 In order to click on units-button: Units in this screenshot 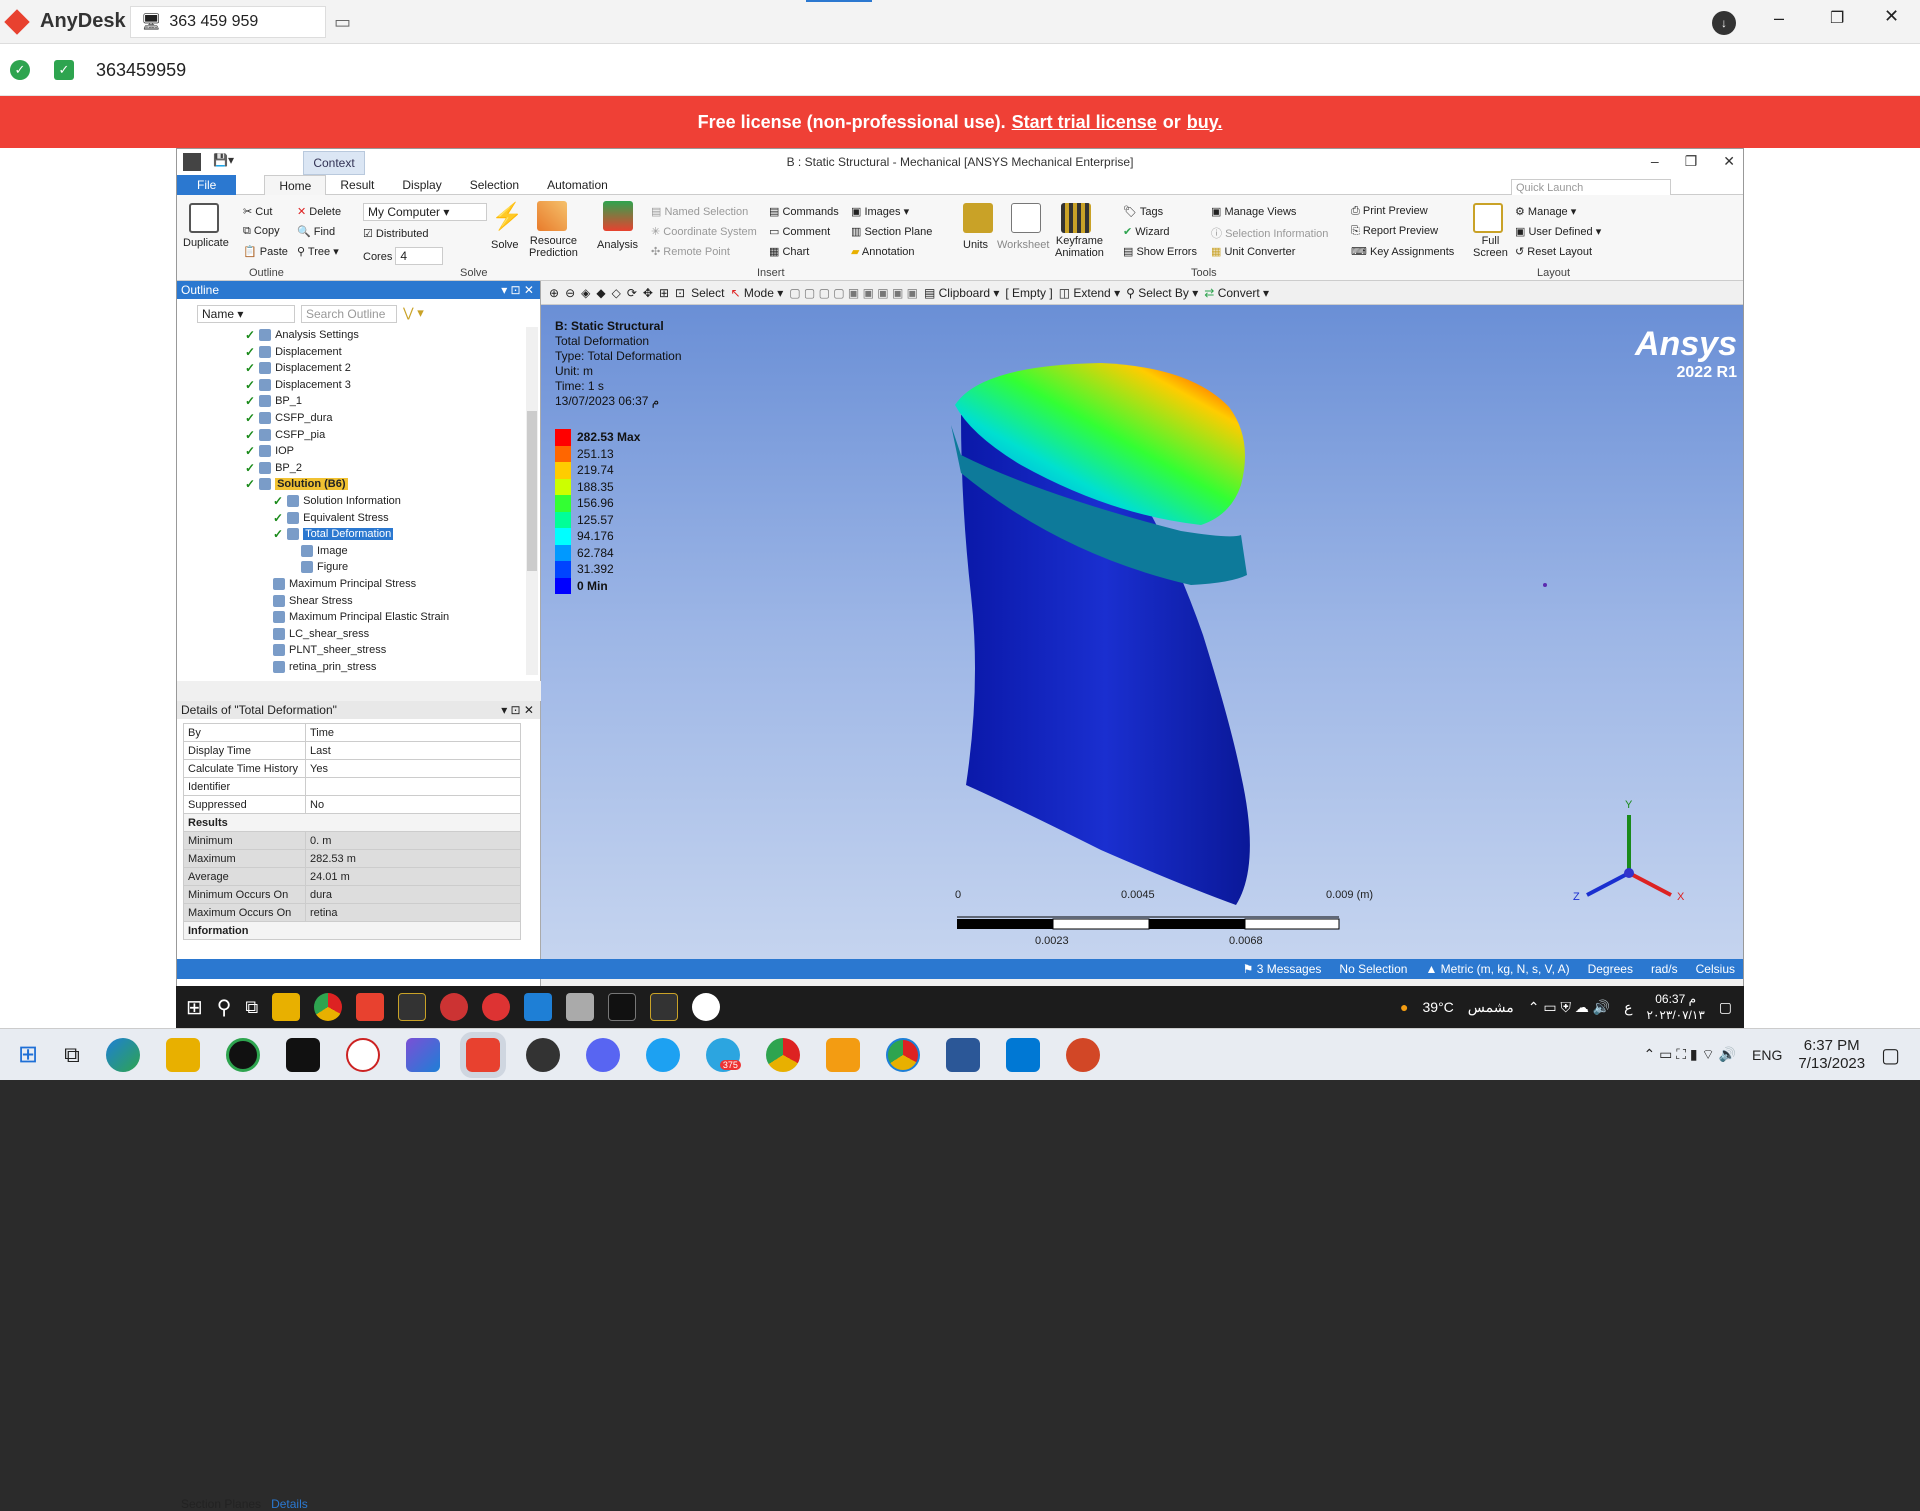, I will do `click(975, 245)`.